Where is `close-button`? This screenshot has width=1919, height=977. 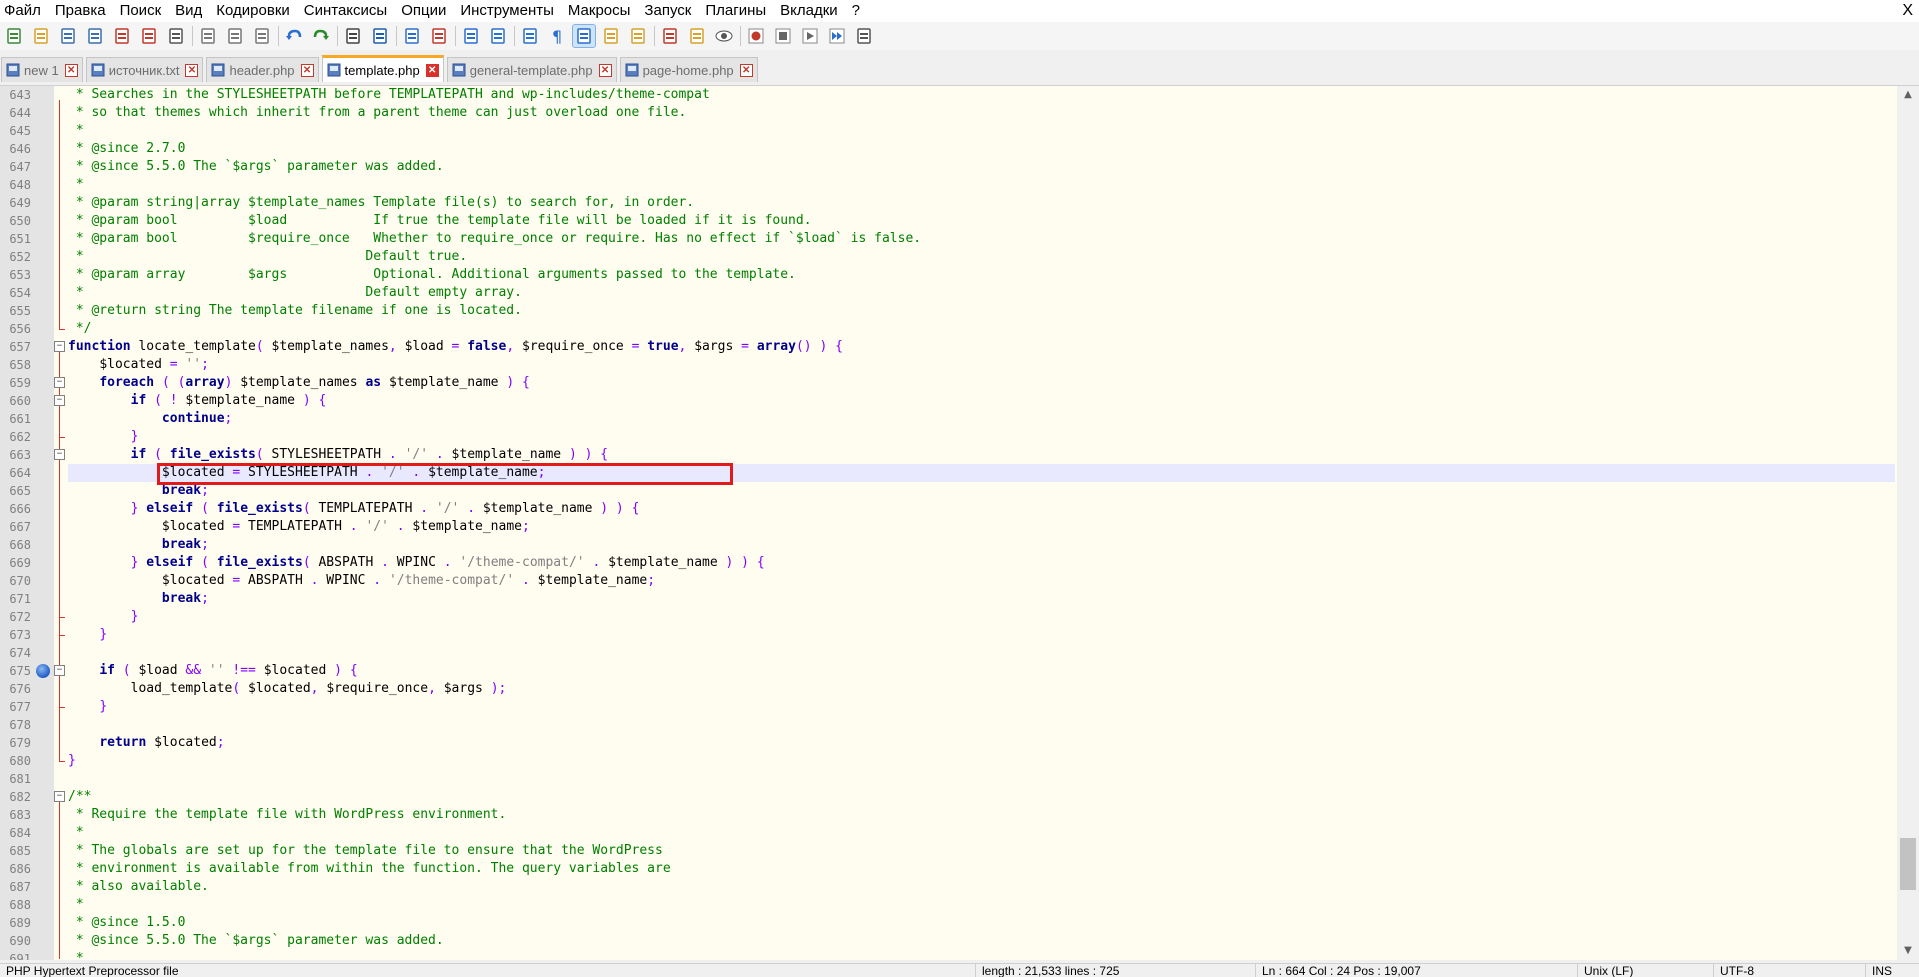 close-button is located at coordinates (122, 36).